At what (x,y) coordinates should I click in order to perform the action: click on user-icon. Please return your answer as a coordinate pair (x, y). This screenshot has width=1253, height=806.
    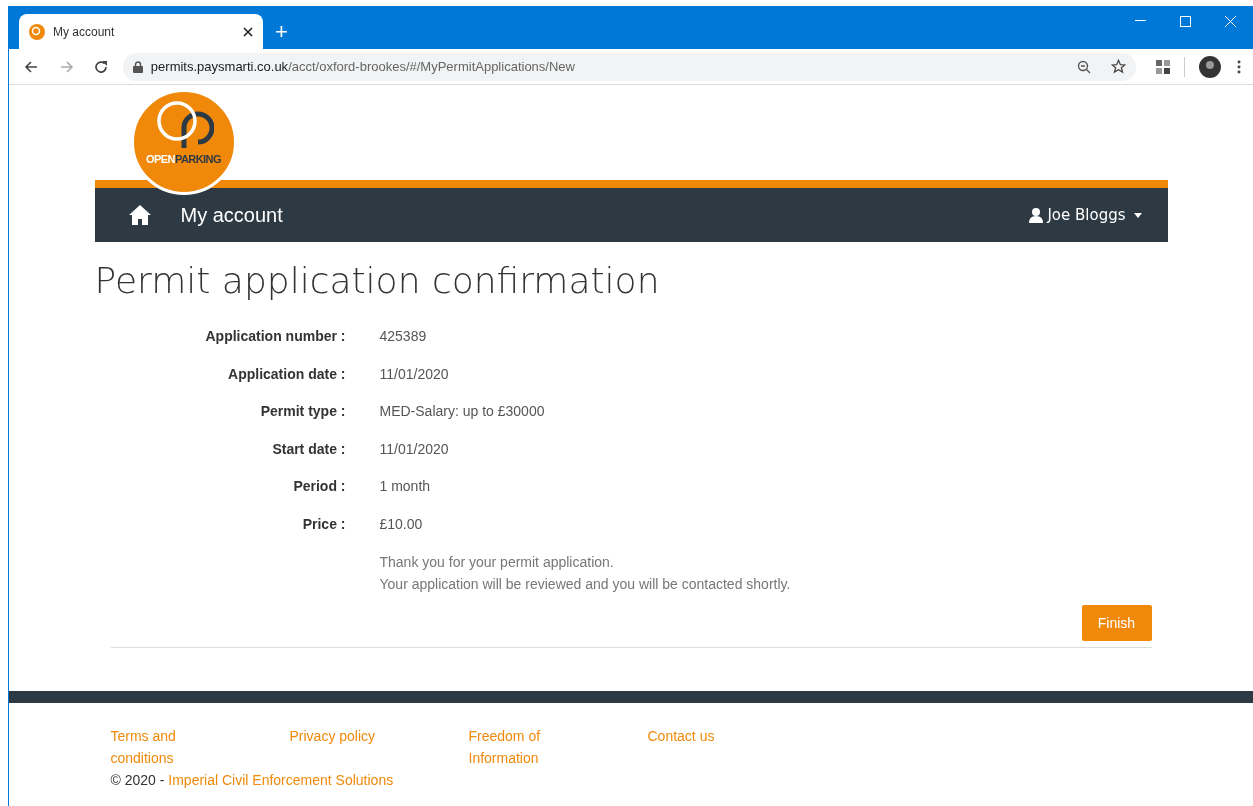
    Looking at the image, I should click on (1036, 215).